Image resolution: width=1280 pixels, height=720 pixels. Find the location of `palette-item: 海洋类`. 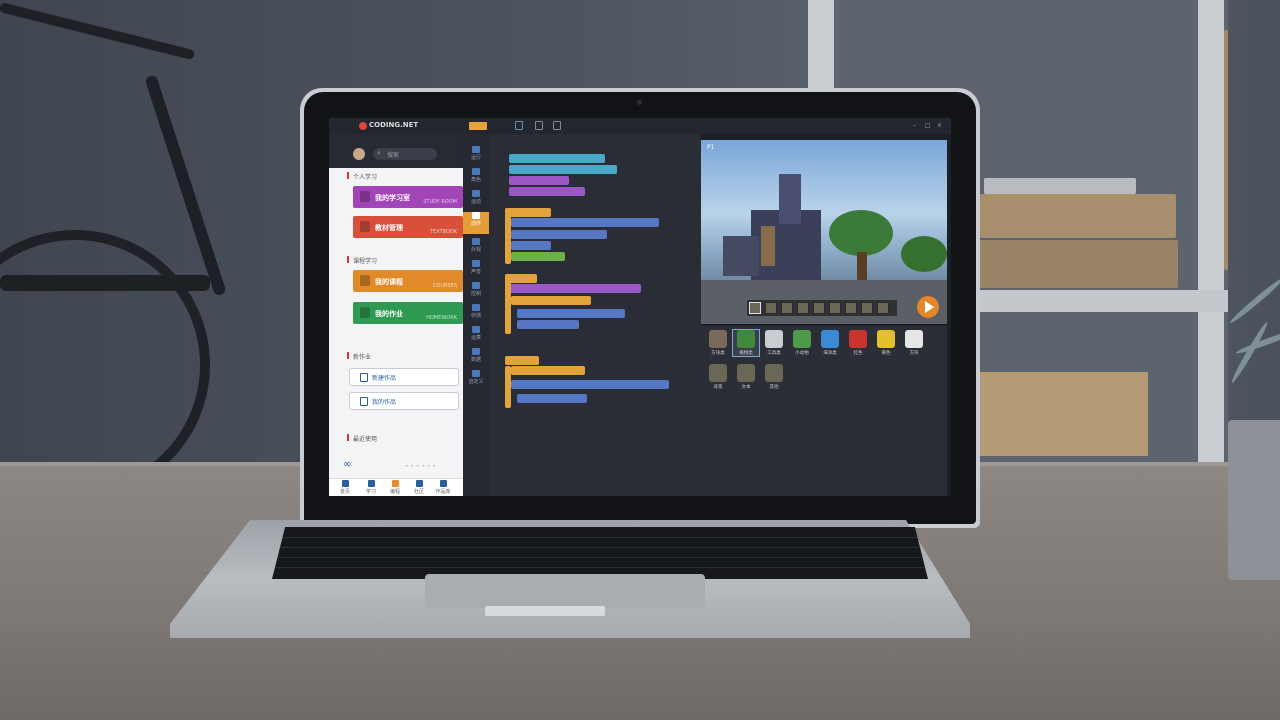

palette-item: 海洋类 is located at coordinates (830, 343).